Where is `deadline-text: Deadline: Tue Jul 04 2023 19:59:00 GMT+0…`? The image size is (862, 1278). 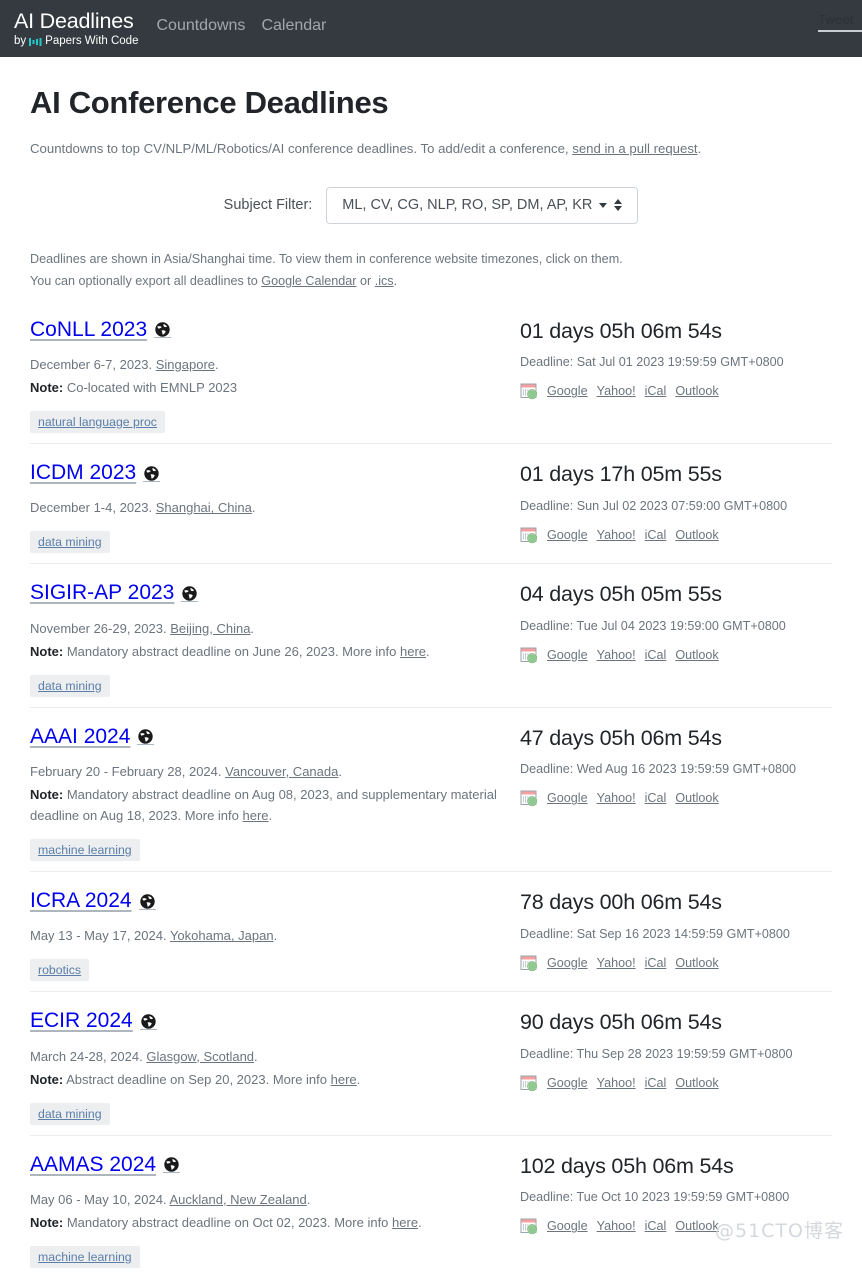
deadline-text: Deadline: Tue Jul 04 2023 19:59:00 GMT+0… is located at coordinates (676, 626).